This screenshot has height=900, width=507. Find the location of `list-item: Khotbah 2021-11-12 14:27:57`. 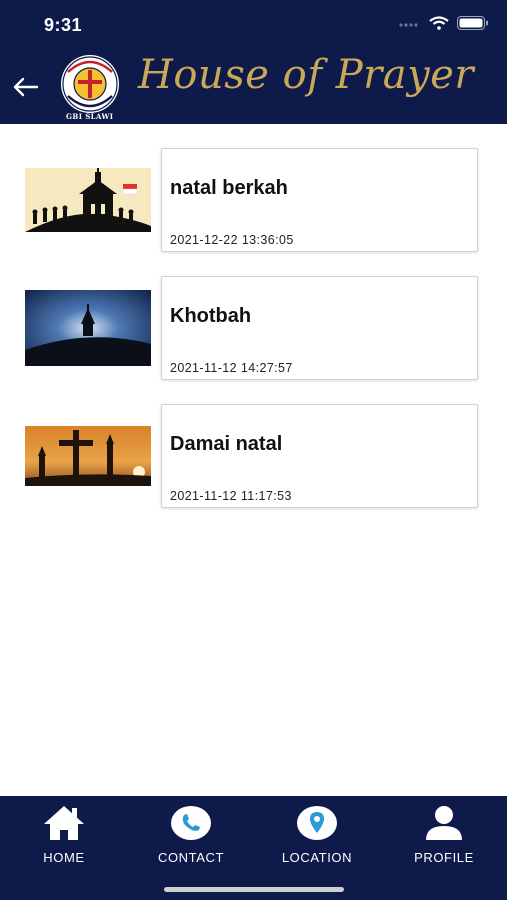

list-item: Khotbah 2021-11-12 14:27:57 is located at coordinates (253, 328).